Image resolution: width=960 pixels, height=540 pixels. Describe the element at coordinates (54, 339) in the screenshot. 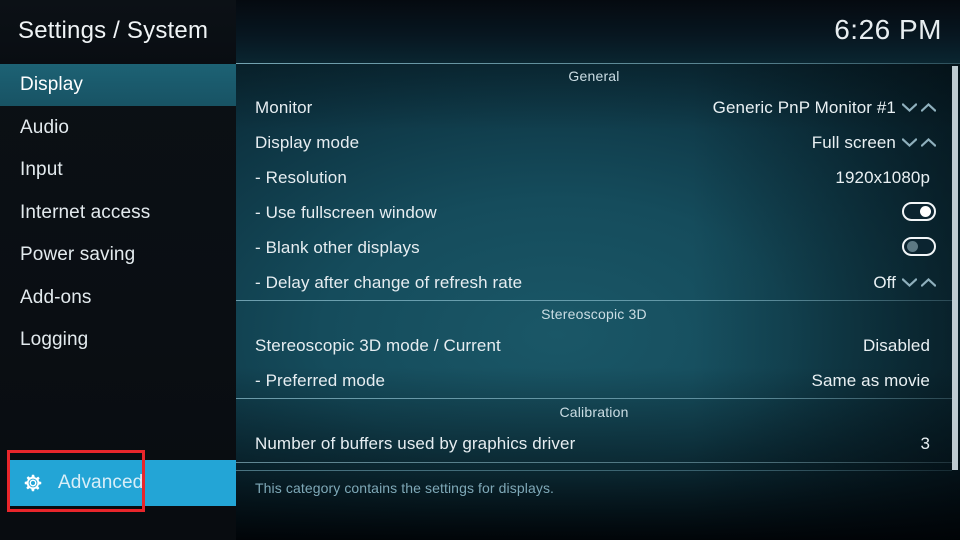

I see `sidebar-item-label: Logging` at that location.